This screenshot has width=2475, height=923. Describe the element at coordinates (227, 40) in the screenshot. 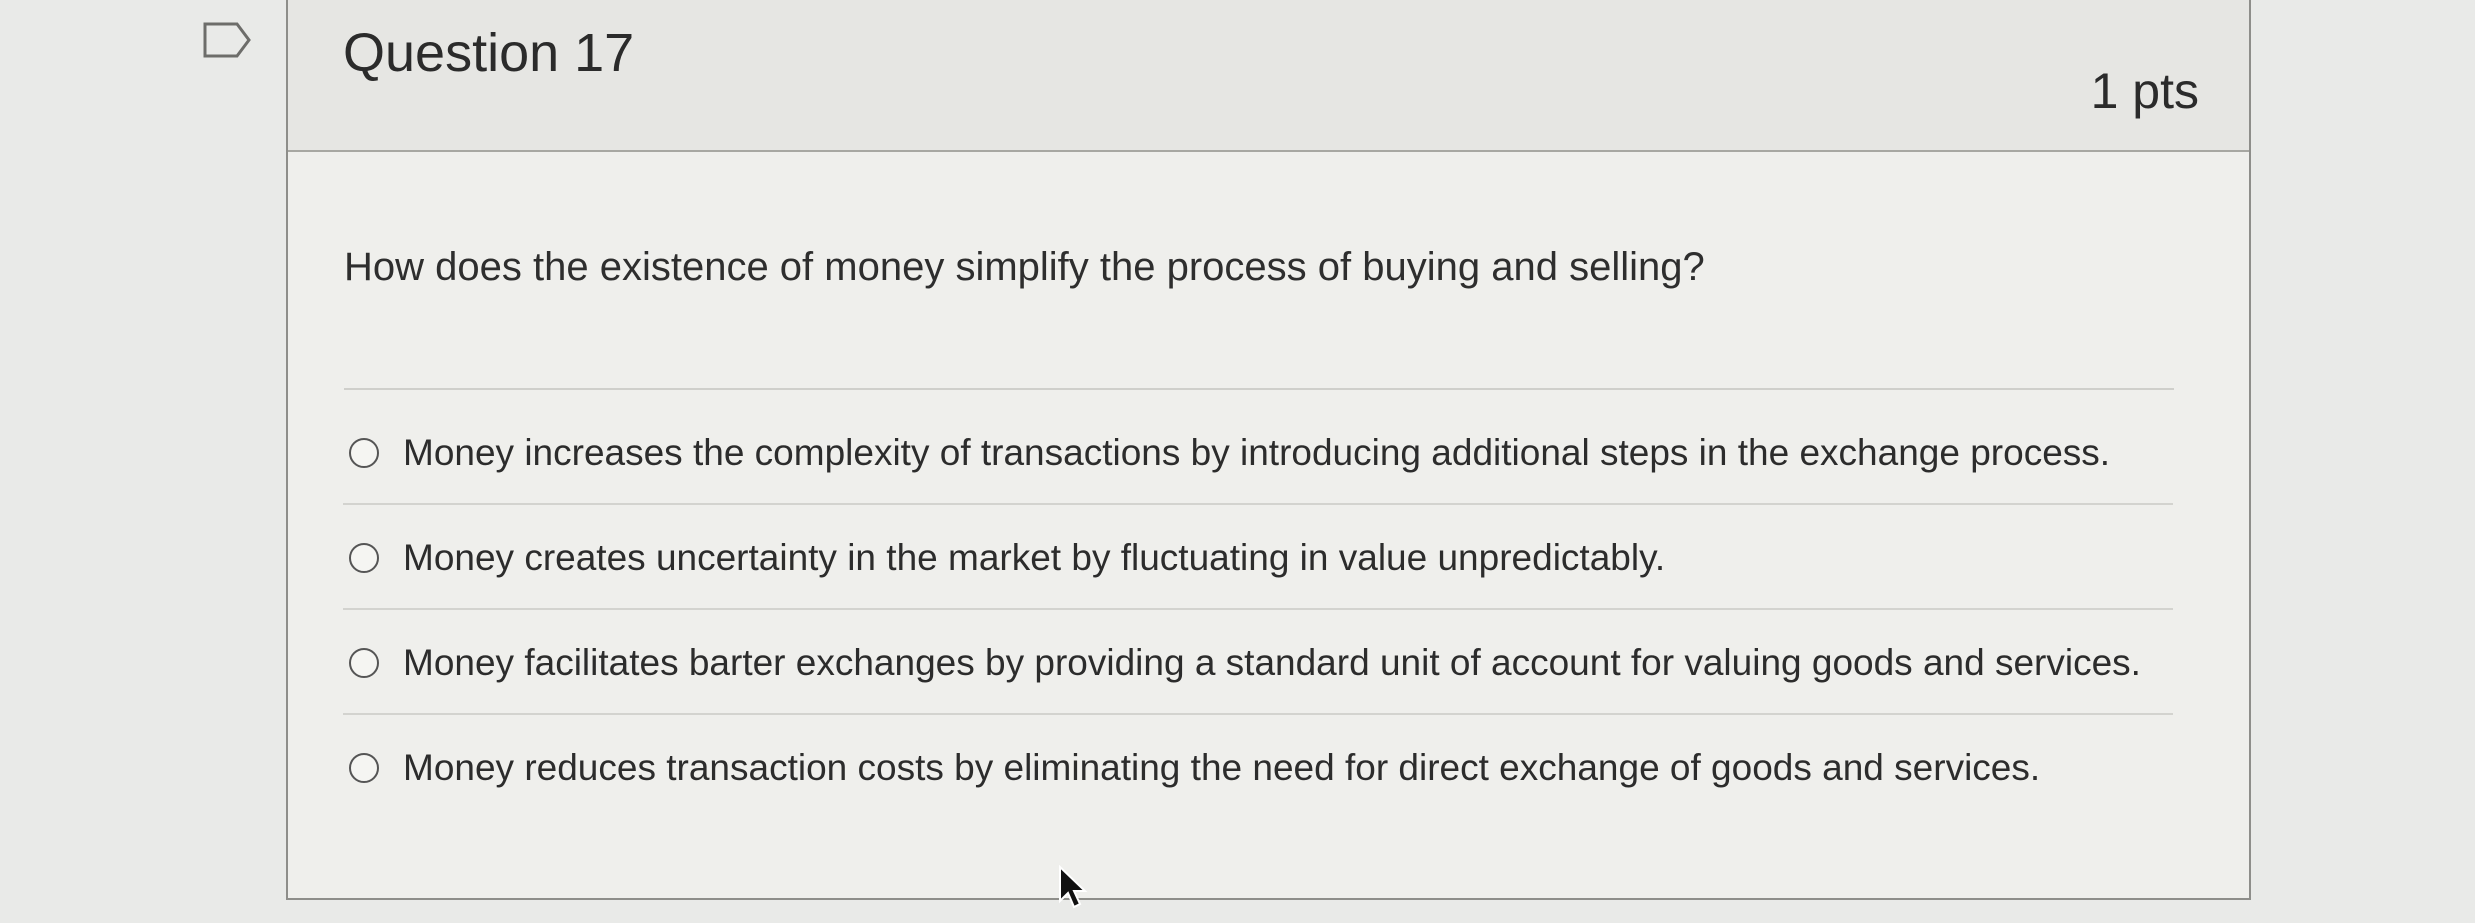

I see `flag-question-icon` at that location.